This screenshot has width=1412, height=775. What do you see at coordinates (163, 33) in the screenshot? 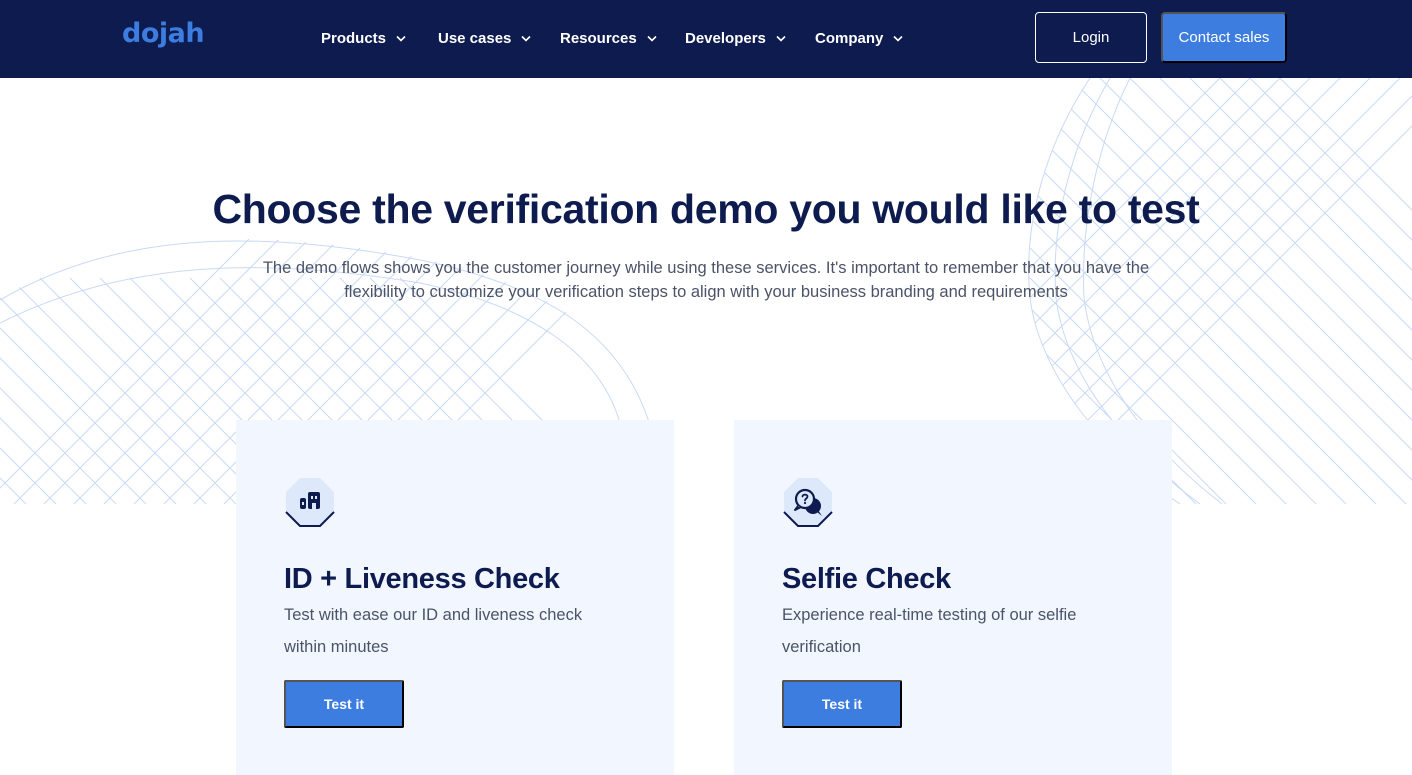
I see `dojah-logo: dojah` at bounding box center [163, 33].